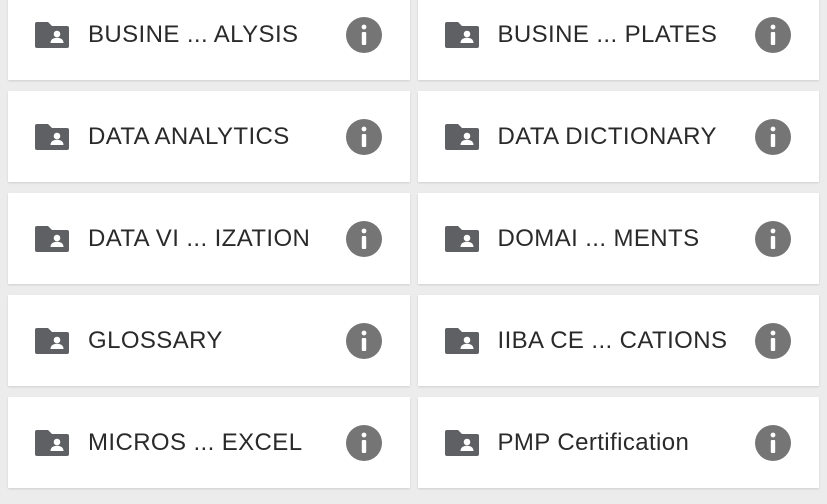  Describe the element at coordinates (209, 40) in the screenshot. I see `folder-card: BUSINE ... ALYSIS` at that location.